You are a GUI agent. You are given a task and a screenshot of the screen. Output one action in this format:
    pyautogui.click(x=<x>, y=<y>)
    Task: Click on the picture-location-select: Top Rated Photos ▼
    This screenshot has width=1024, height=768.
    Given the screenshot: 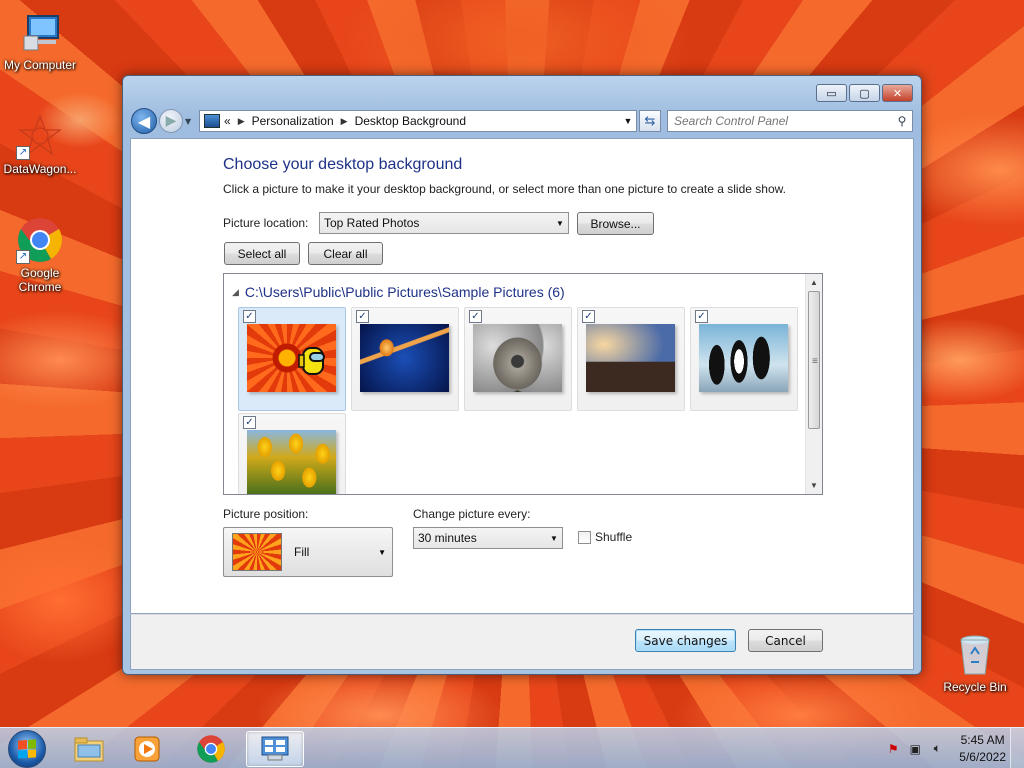 What is the action you would take?
    pyautogui.click(x=444, y=223)
    